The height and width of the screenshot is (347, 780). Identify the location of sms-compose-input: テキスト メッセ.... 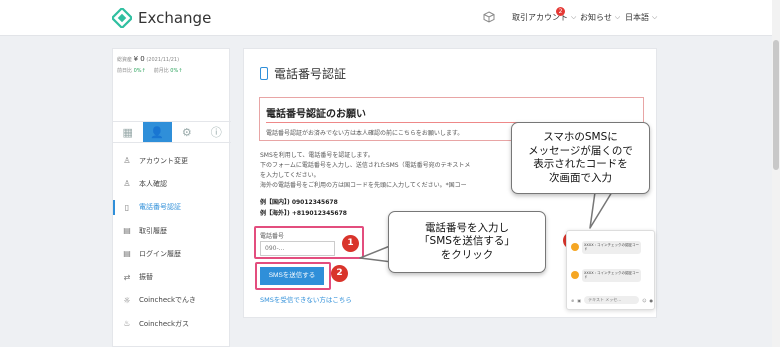
(612, 300).